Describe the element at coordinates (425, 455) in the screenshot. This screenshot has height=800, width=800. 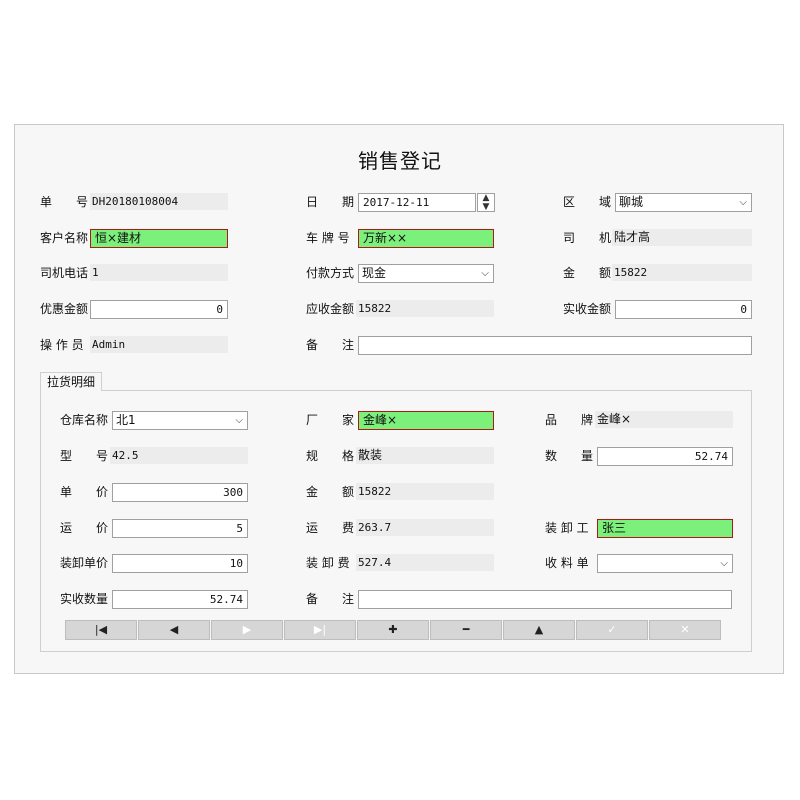
I see `spec-value: 散装` at that location.